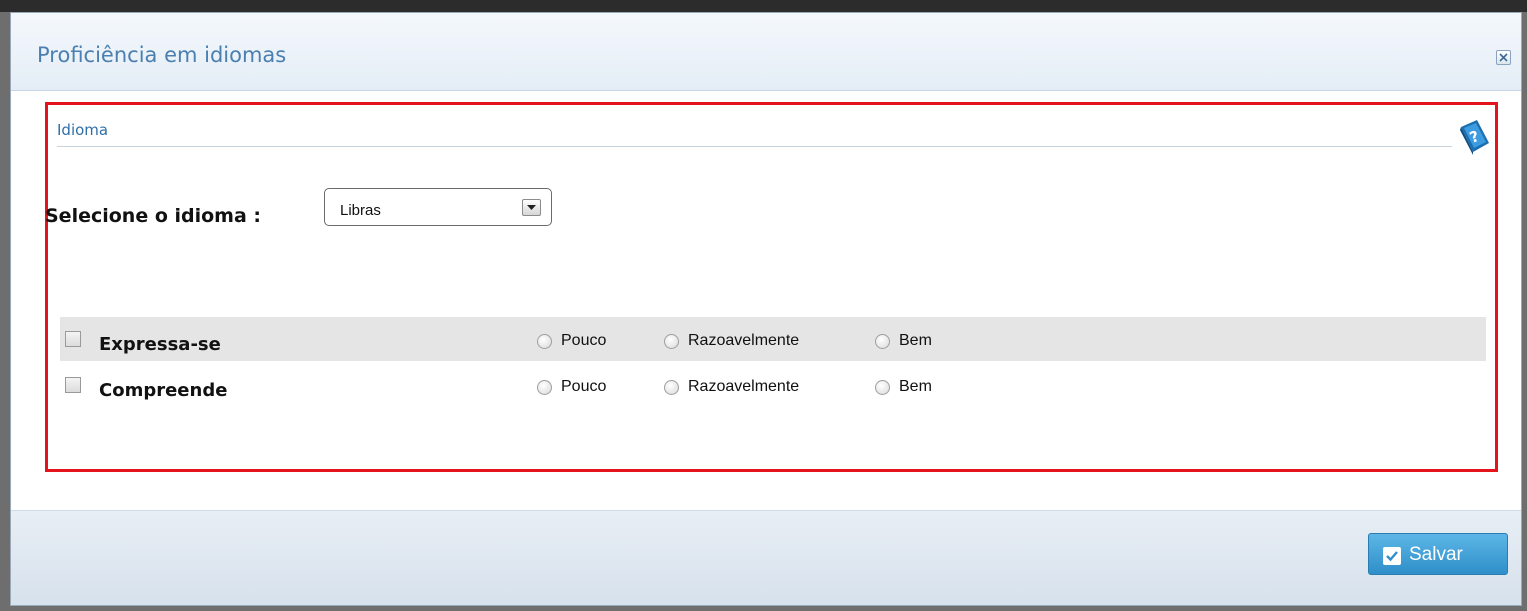  What do you see at coordinates (153, 216) in the screenshot?
I see `language-select-label: Selecione o idioma :` at bounding box center [153, 216].